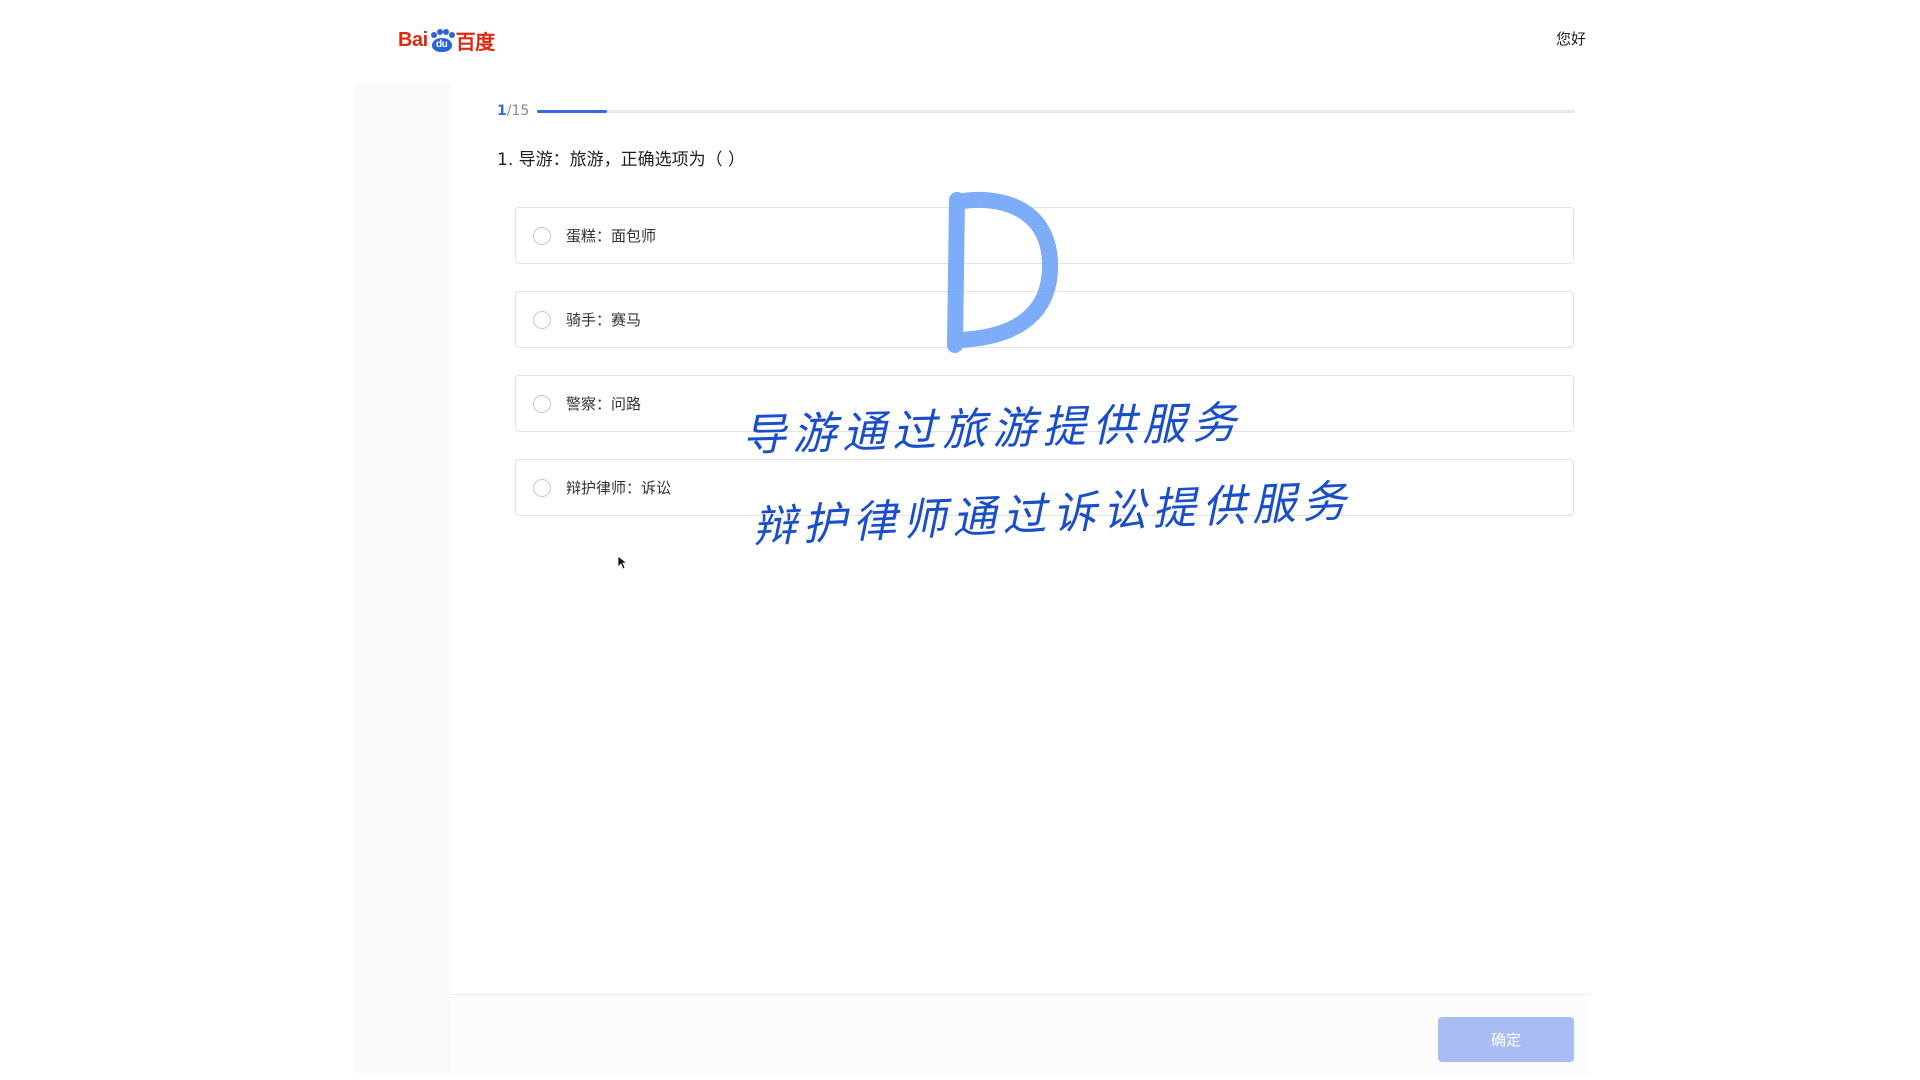  I want to click on baidu-logo: Bai du 百度, so click(446, 40).